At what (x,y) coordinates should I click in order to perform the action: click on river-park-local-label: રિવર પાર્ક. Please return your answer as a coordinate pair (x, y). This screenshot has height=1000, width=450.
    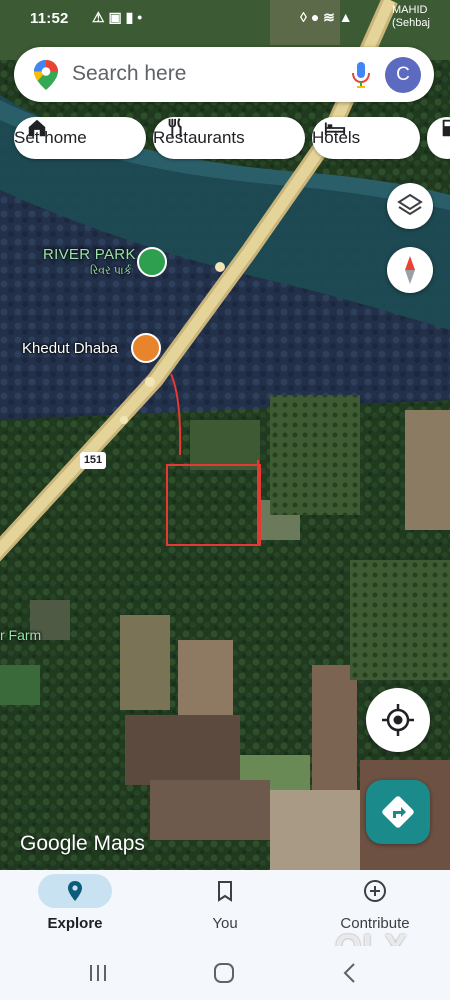
    Looking at the image, I should click on (111, 271).